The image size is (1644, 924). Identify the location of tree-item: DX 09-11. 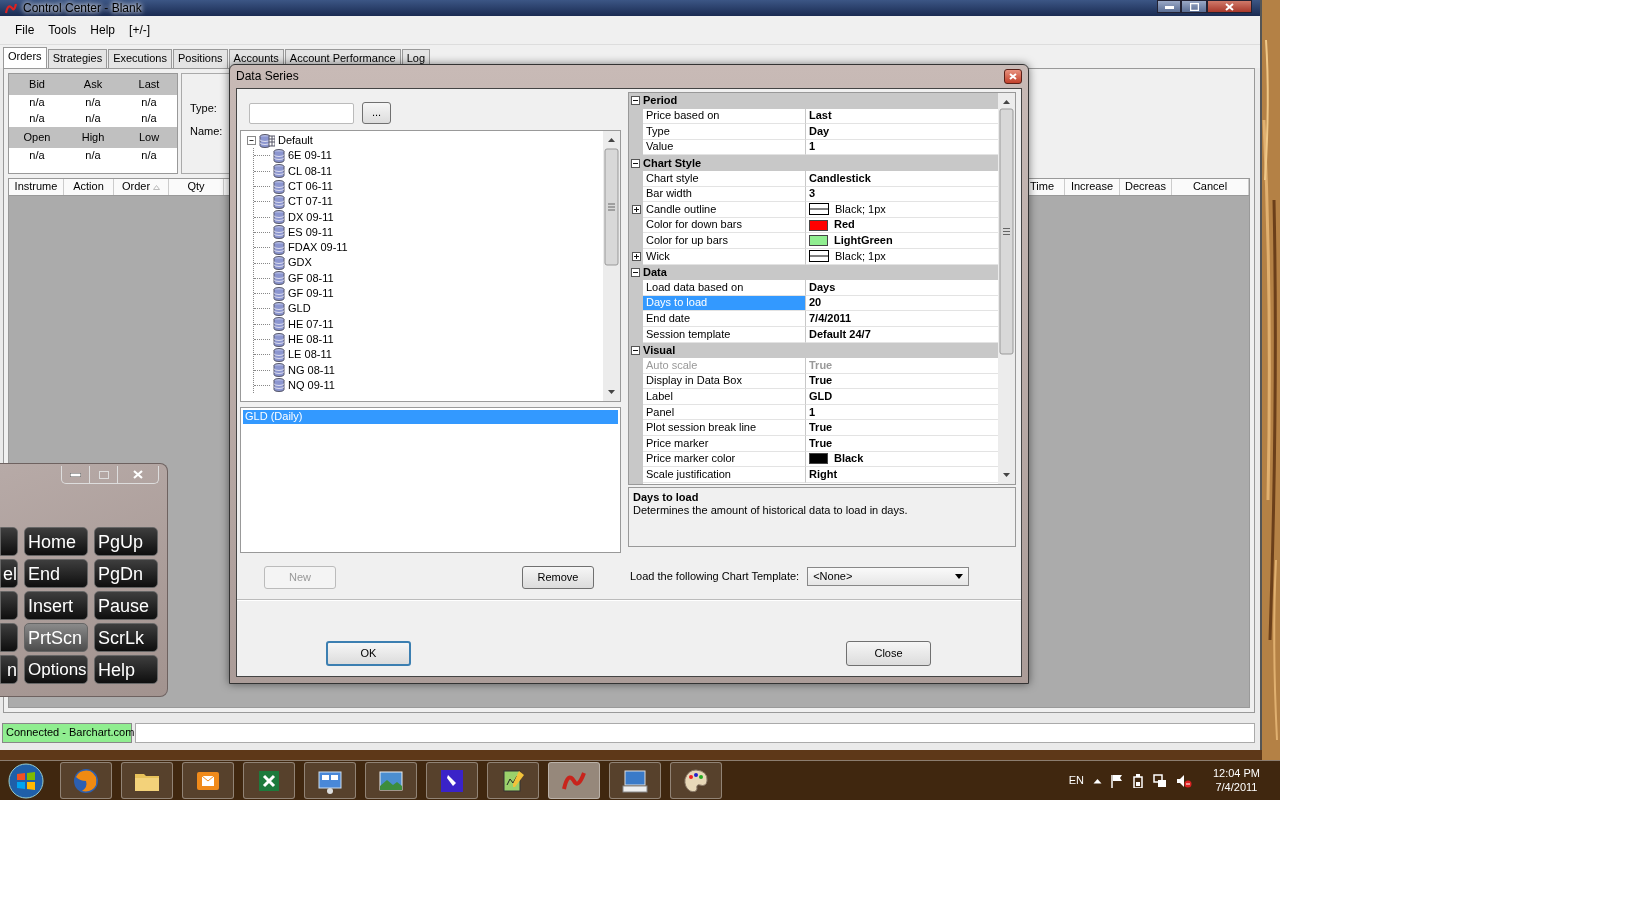
(311, 217).